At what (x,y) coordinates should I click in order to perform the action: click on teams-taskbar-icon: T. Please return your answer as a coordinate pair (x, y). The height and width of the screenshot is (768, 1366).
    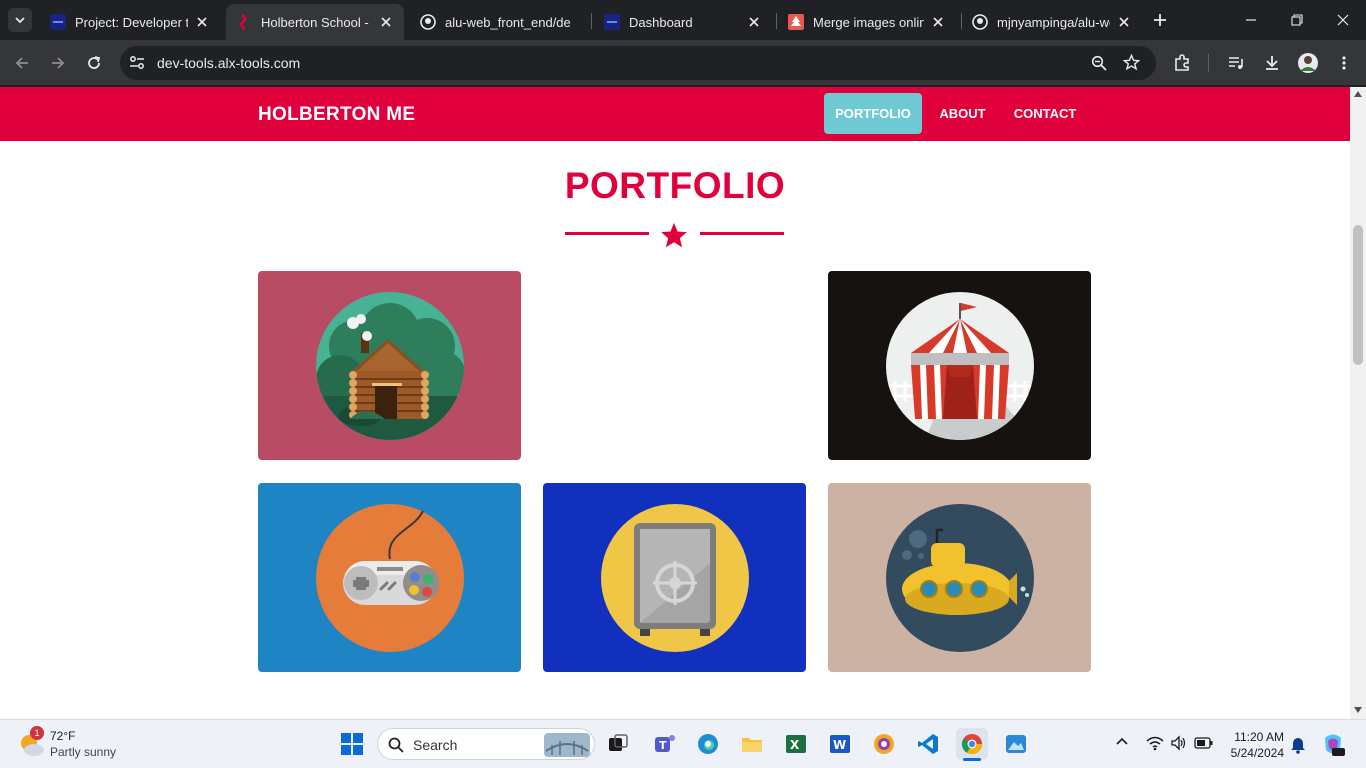
    Looking at the image, I should click on (664, 744).